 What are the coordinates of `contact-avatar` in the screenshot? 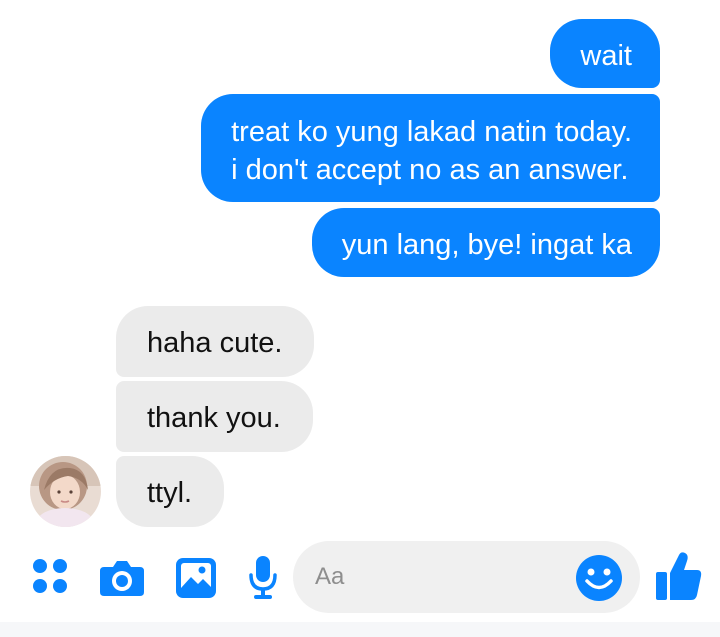 It's located at (65, 491).